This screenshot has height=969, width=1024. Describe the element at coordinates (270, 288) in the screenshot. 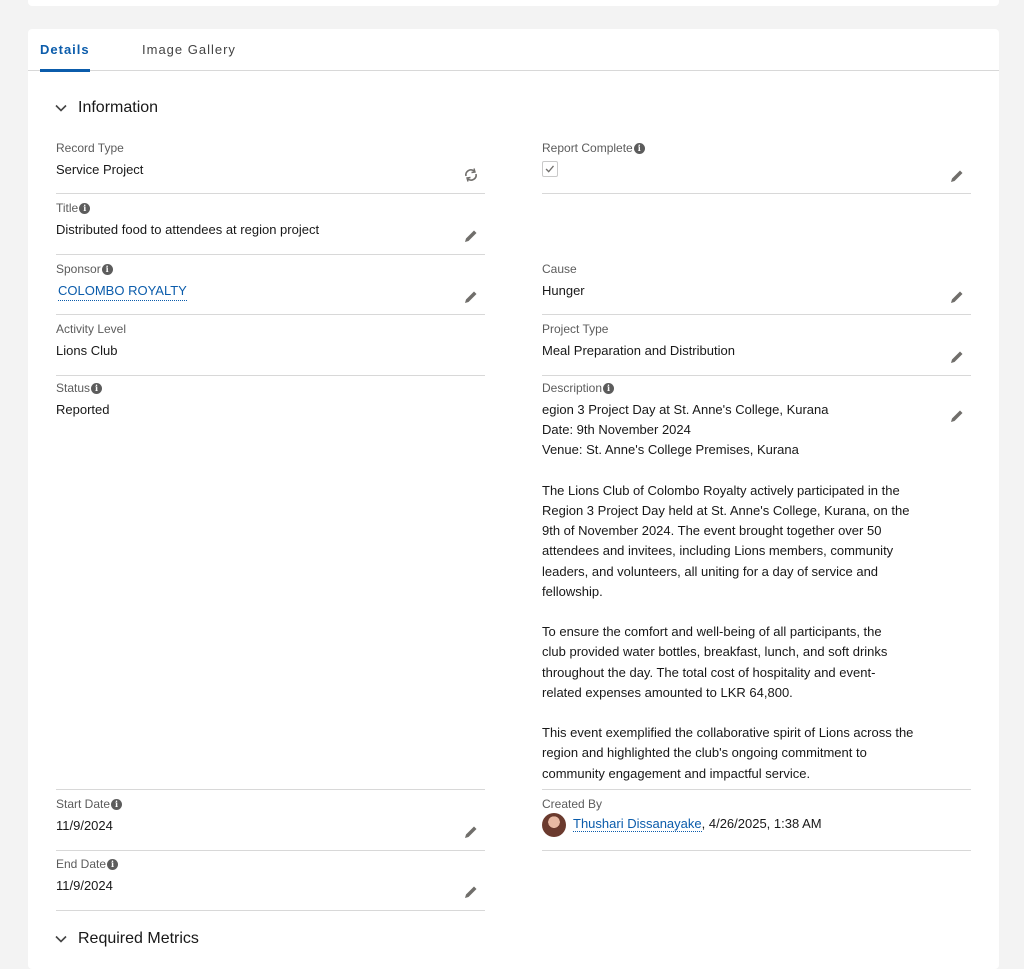

I see `field-sponsor: Sponsor i COLOMBO ROYALTY` at that location.